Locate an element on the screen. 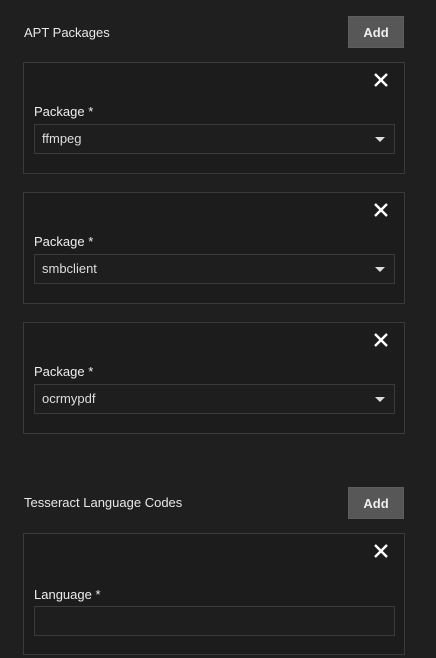 This screenshot has width=436, height=658. package-select: smbclient is located at coordinates (214, 269).